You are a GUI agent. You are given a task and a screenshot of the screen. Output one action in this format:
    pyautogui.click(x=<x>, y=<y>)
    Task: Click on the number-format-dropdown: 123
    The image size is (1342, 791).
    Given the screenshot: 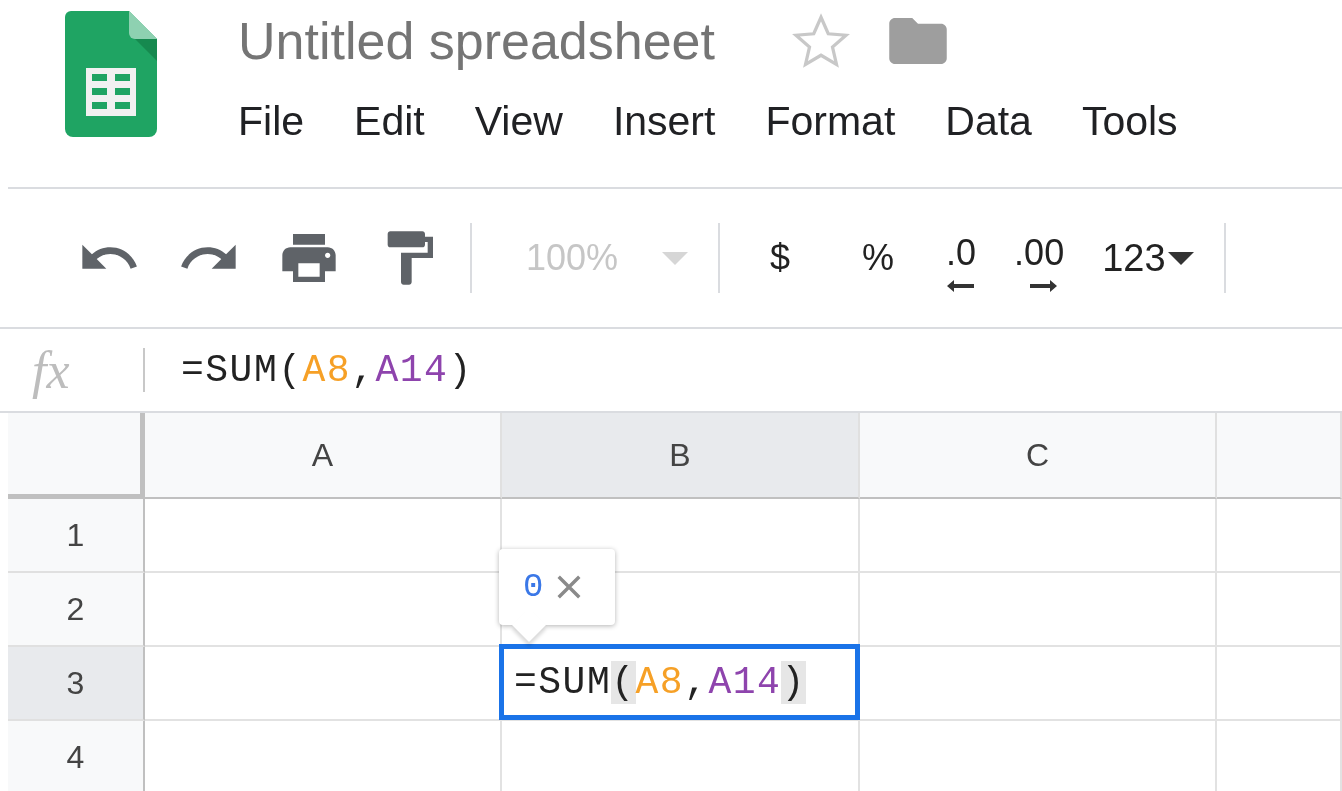 What is the action you would take?
    pyautogui.click(x=1148, y=258)
    